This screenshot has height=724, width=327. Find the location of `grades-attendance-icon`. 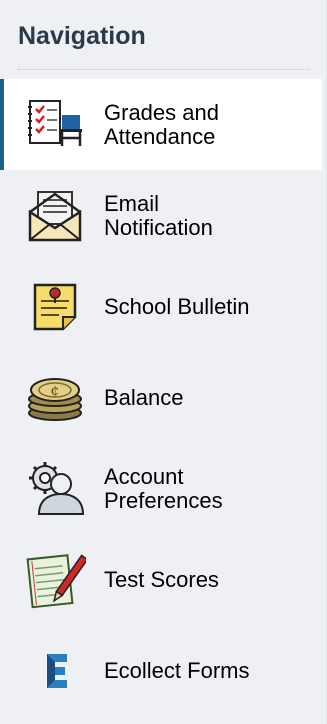

grades-attendance-icon is located at coordinates (55, 125).